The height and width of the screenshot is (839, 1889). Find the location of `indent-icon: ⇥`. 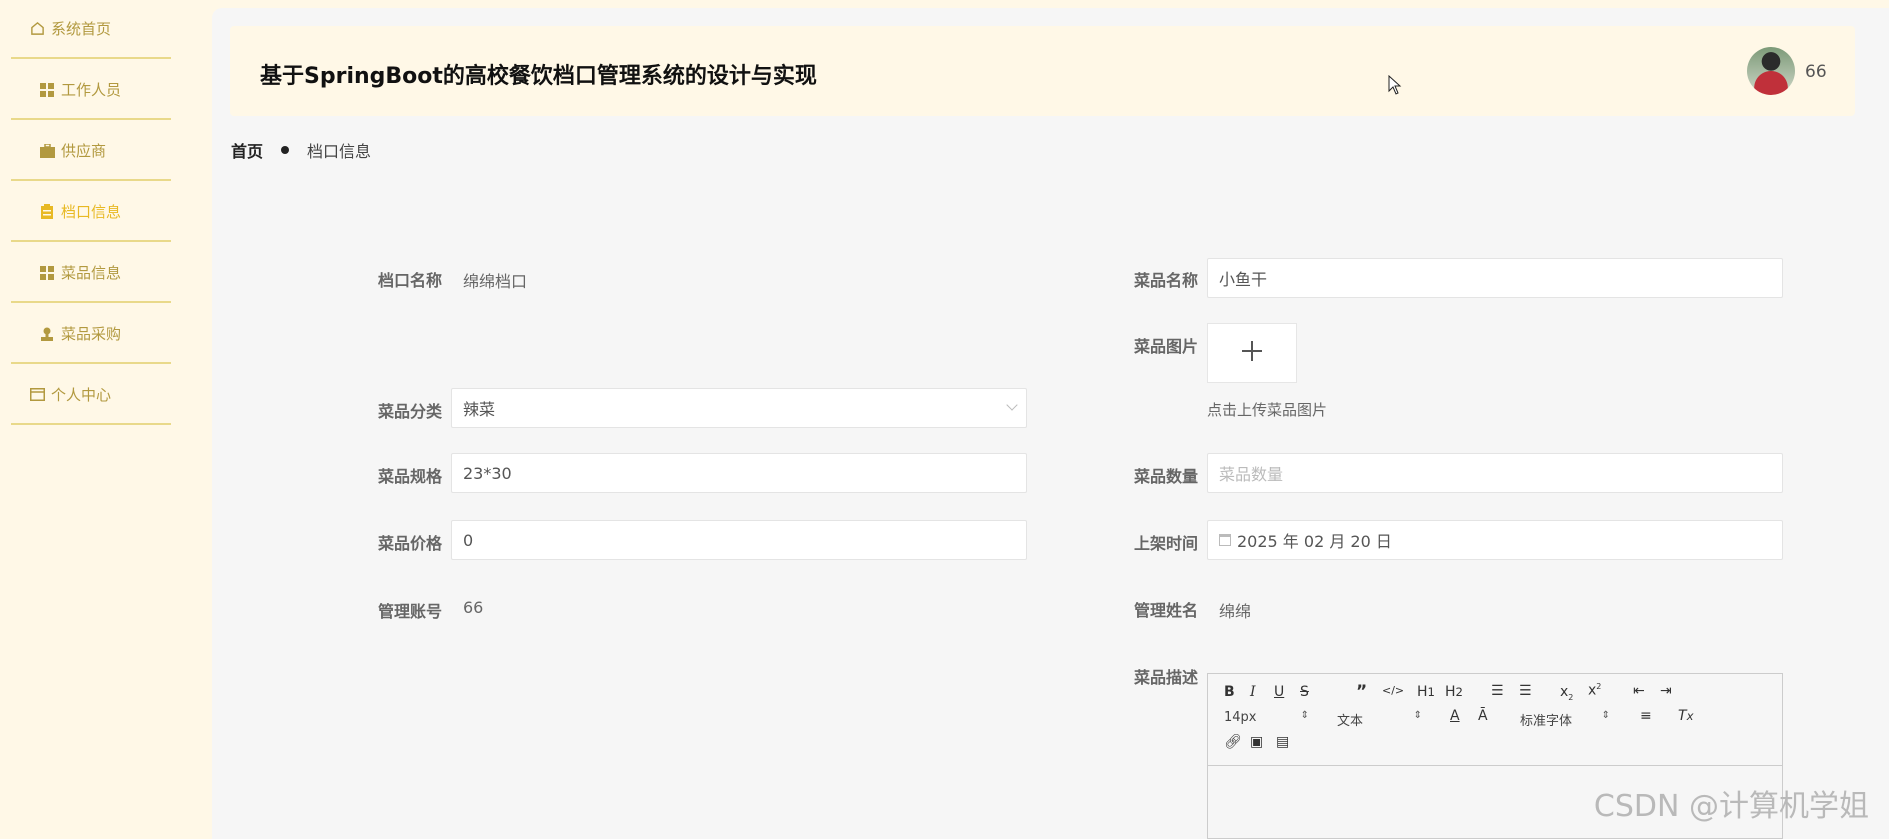

indent-icon: ⇥ is located at coordinates (1666, 691).